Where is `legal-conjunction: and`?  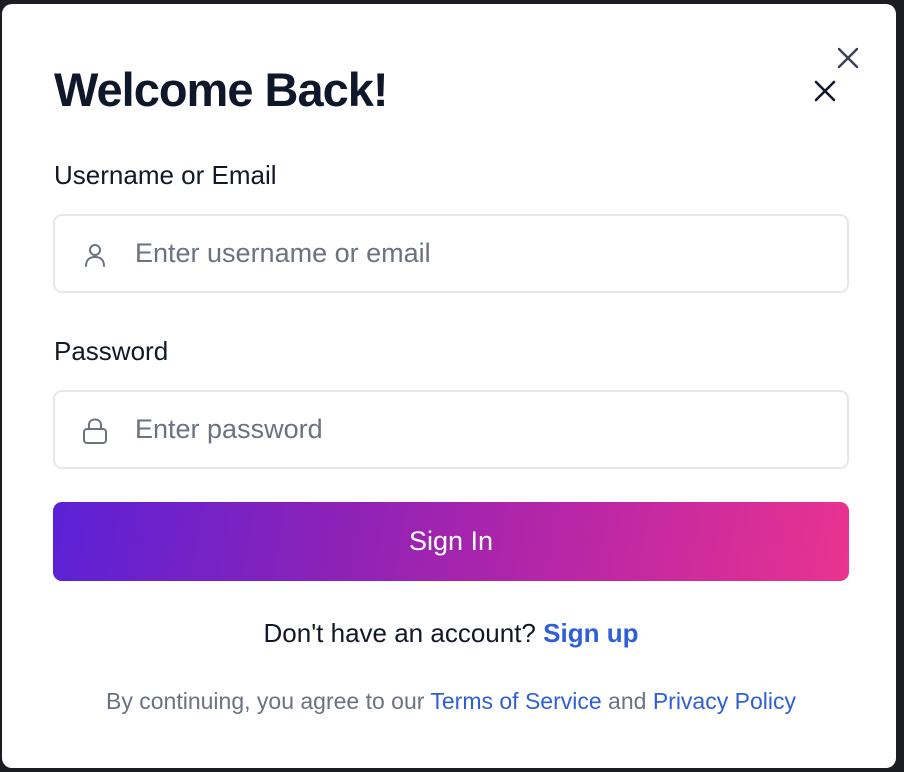 legal-conjunction: and is located at coordinates (627, 701).